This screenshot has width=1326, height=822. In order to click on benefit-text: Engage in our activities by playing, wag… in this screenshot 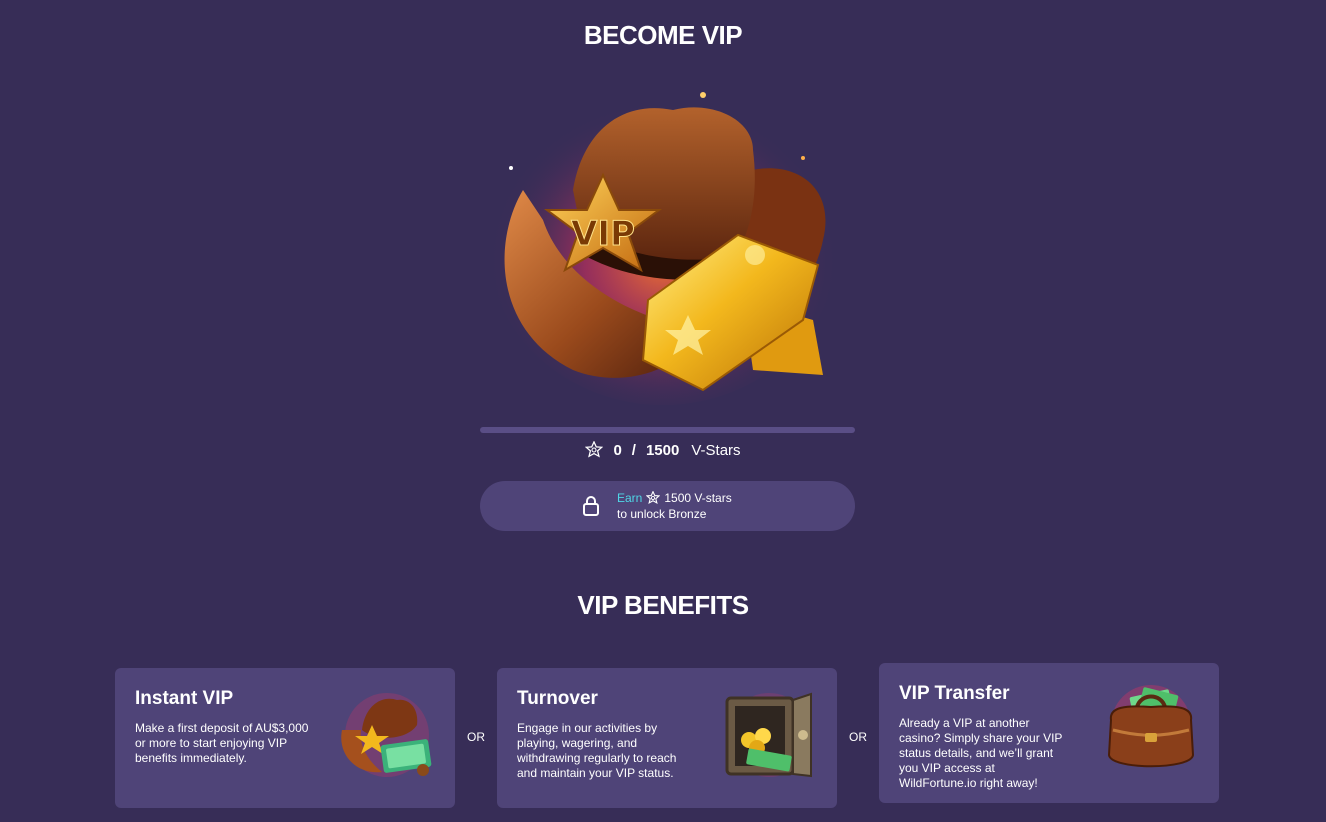, I will do `click(597, 750)`.